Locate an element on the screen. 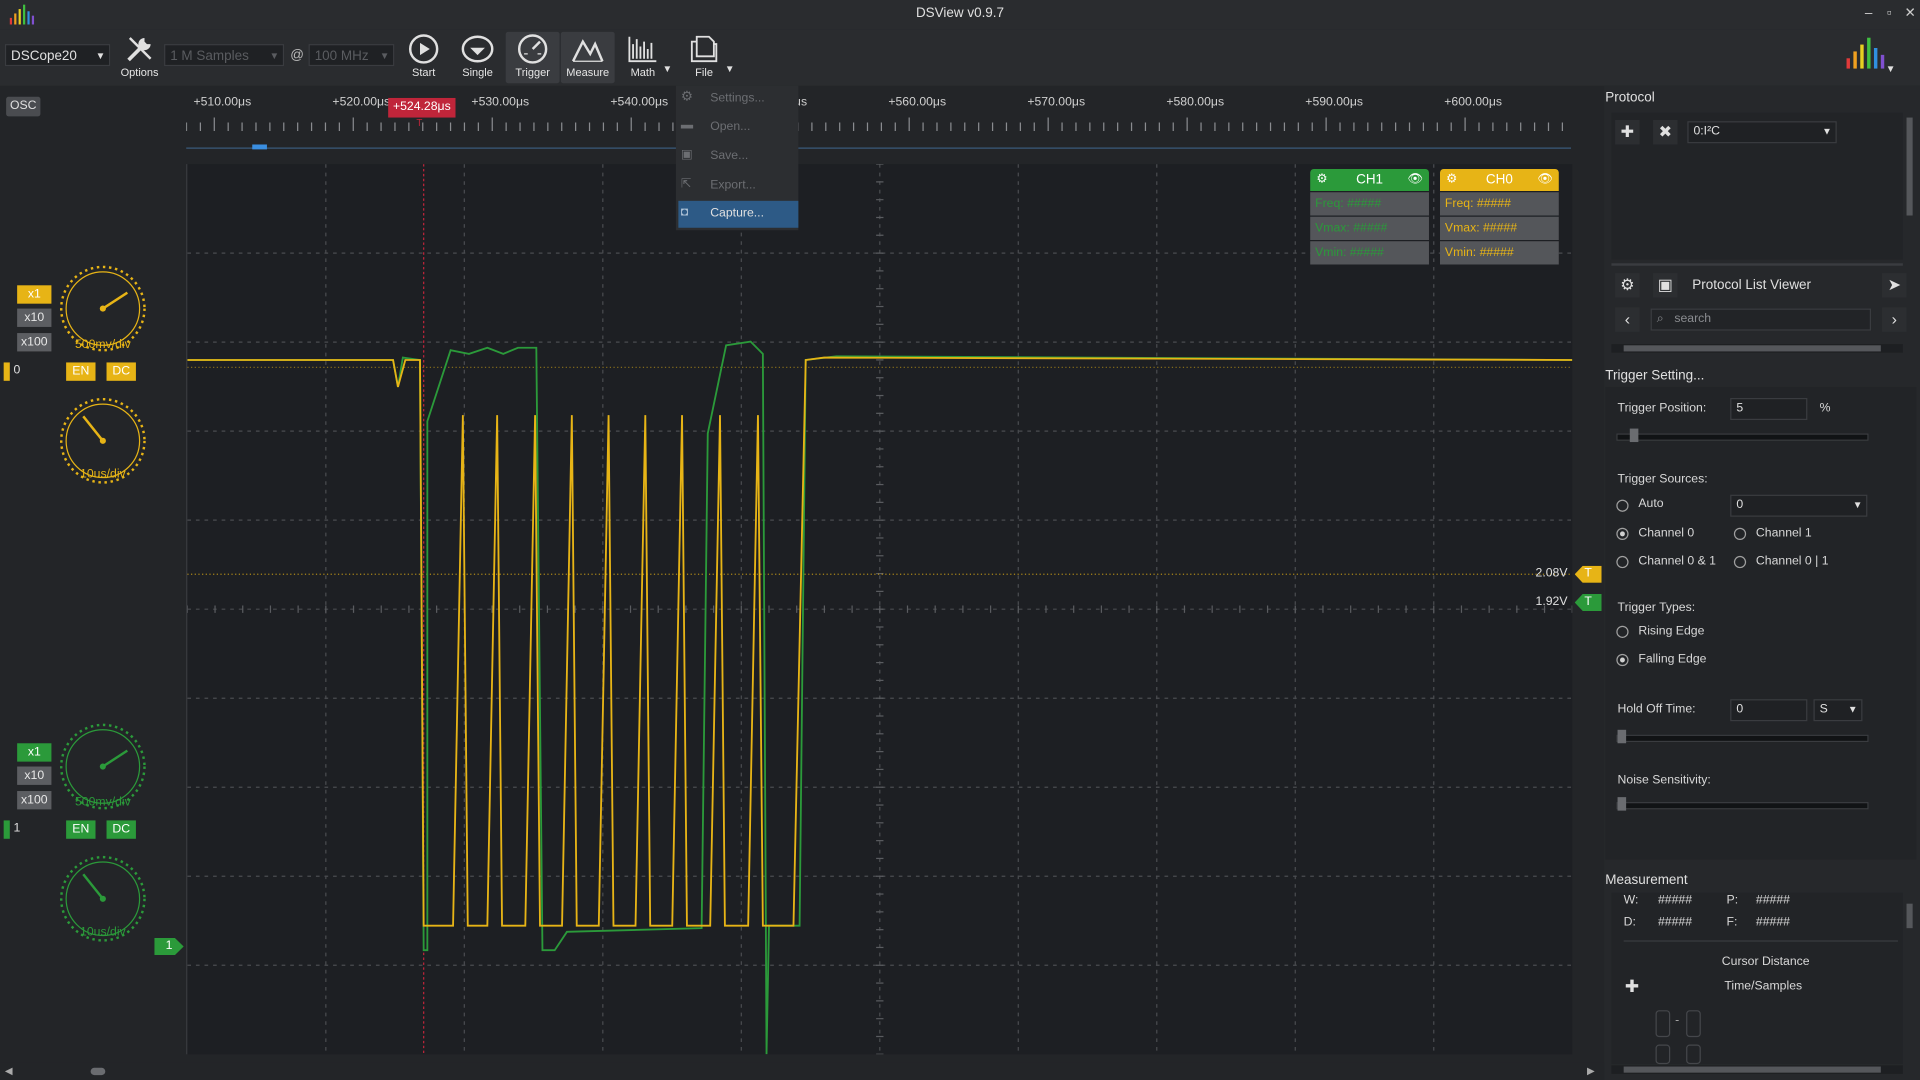 The image size is (1920, 1080). ch0-trigger-level-value: 2.08V is located at coordinates (1551, 573).